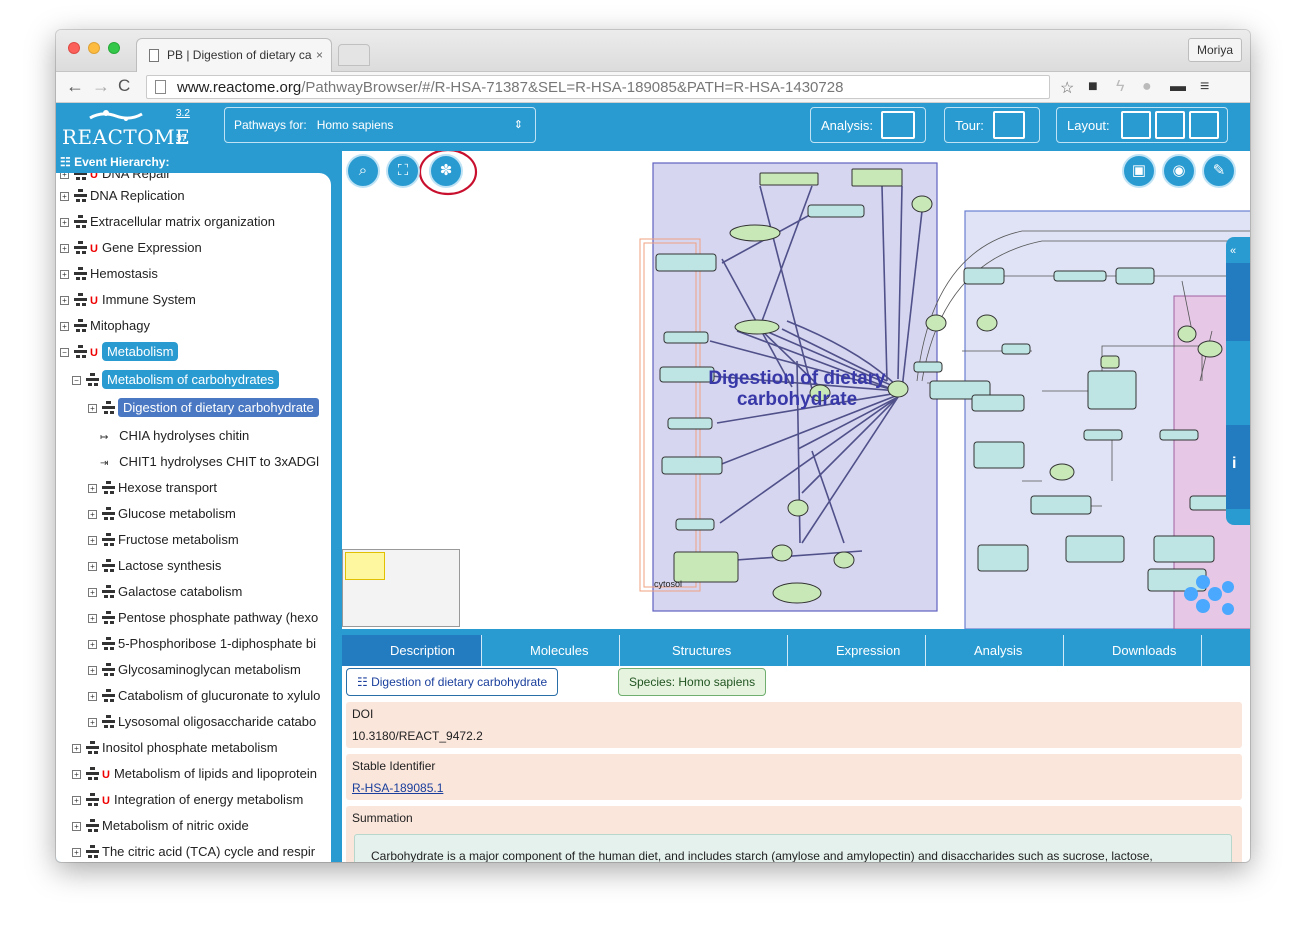  I want to click on analysis-button: Analysis:, so click(868, 125).